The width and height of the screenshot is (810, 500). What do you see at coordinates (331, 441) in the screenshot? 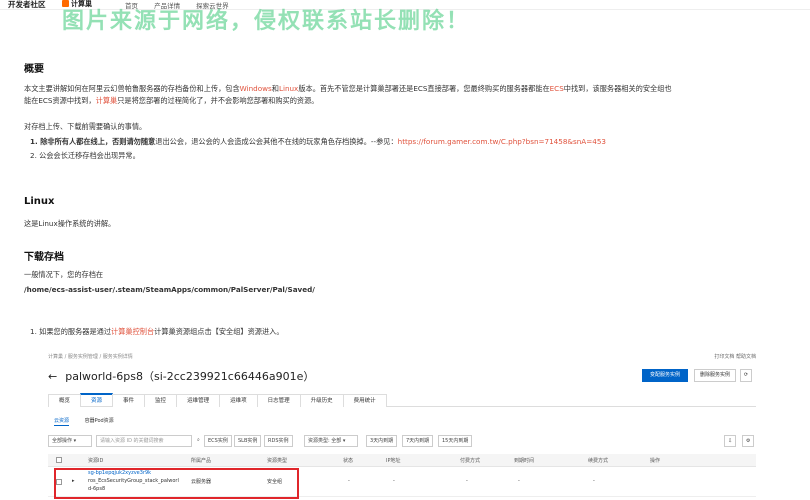
I see `resource-type-select: 资源类型: 全部 ▾` at bounding box center [331, 441].